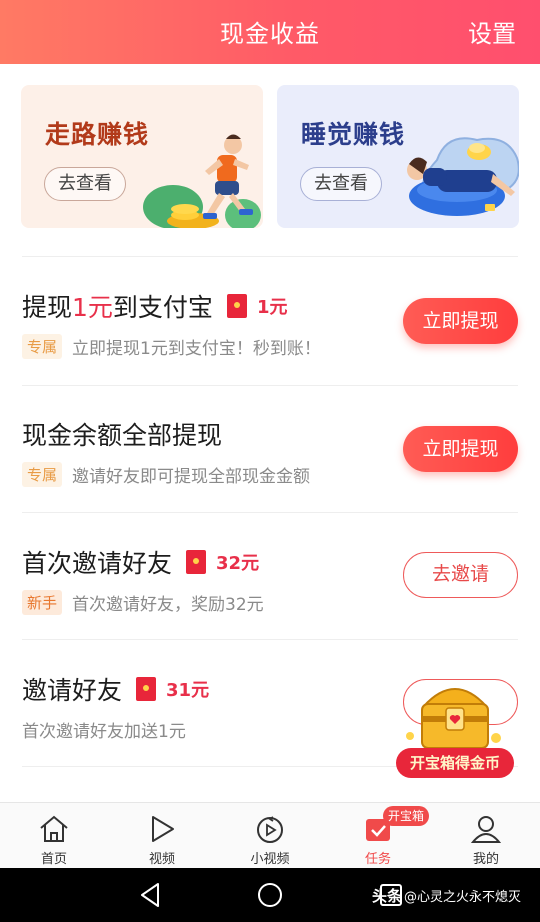 Image resolution: width=540 pixels, height=922 pixels. I want to click on task-title-highlight: 1元, so click(92, 307).